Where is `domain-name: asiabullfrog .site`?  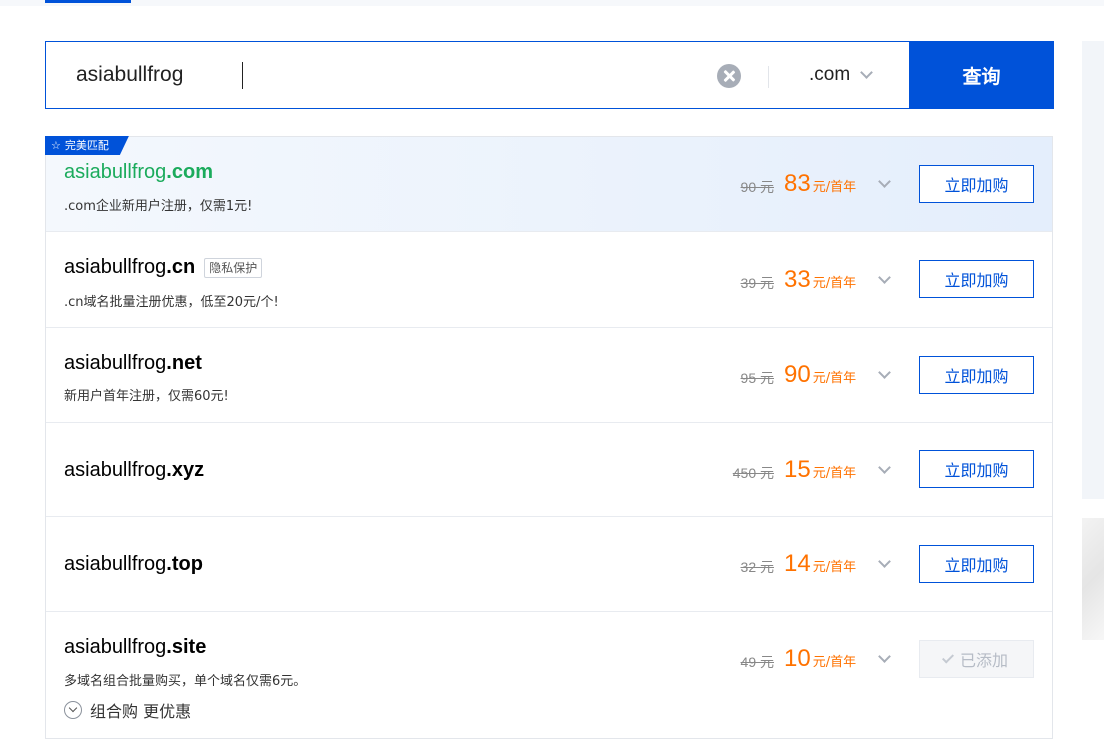
domain-name: asiabullfrog .site is located at coordinates (135, 647).